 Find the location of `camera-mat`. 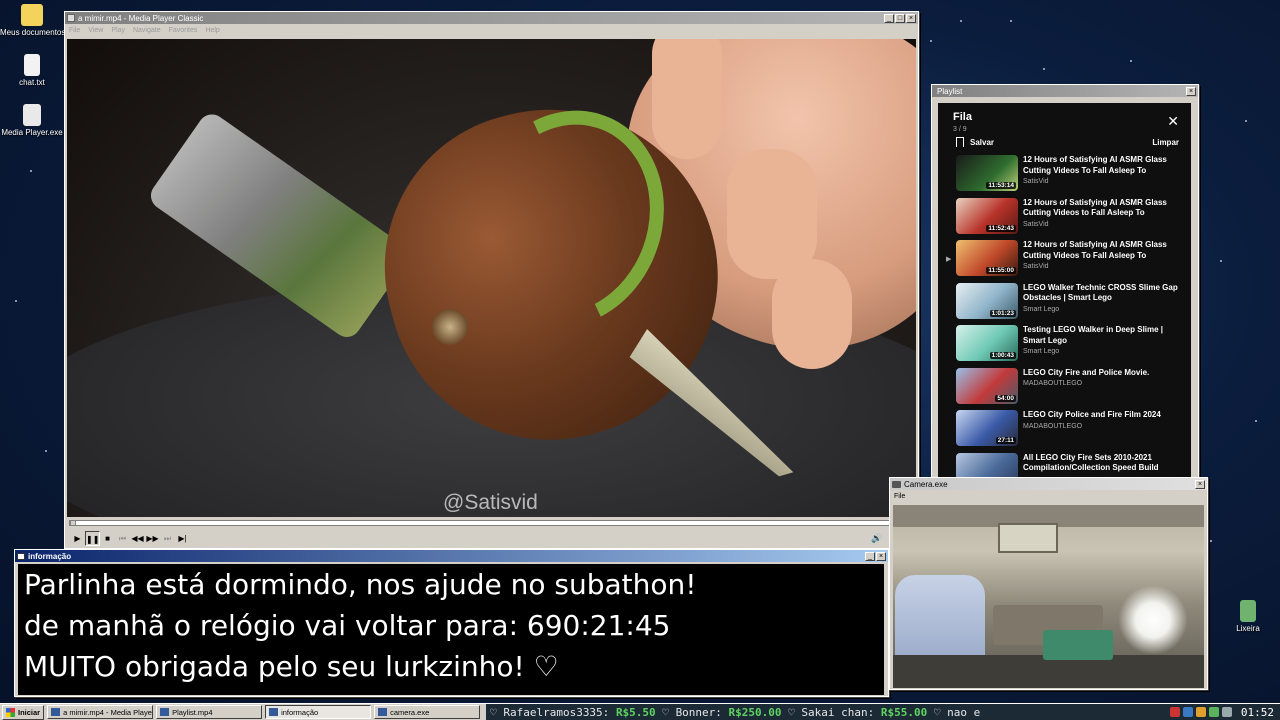

camera-mat is located at coordinates (1078, 645).